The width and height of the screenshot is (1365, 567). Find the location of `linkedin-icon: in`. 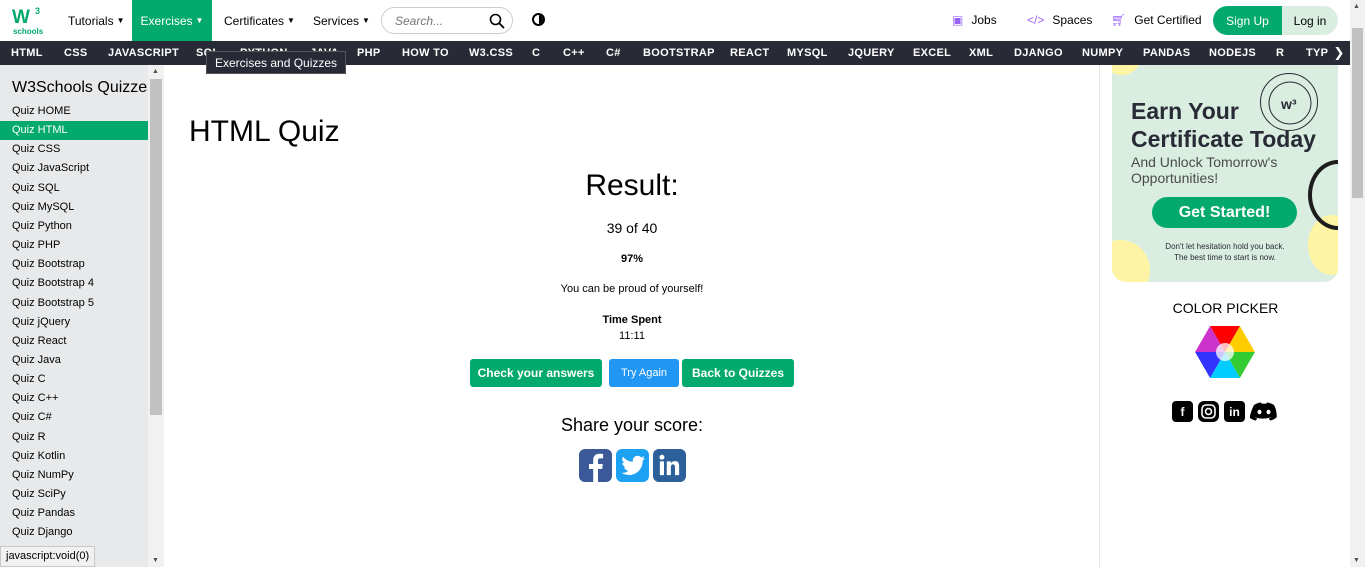

linkedin-icon: in is located at coordinates (1234, 411).